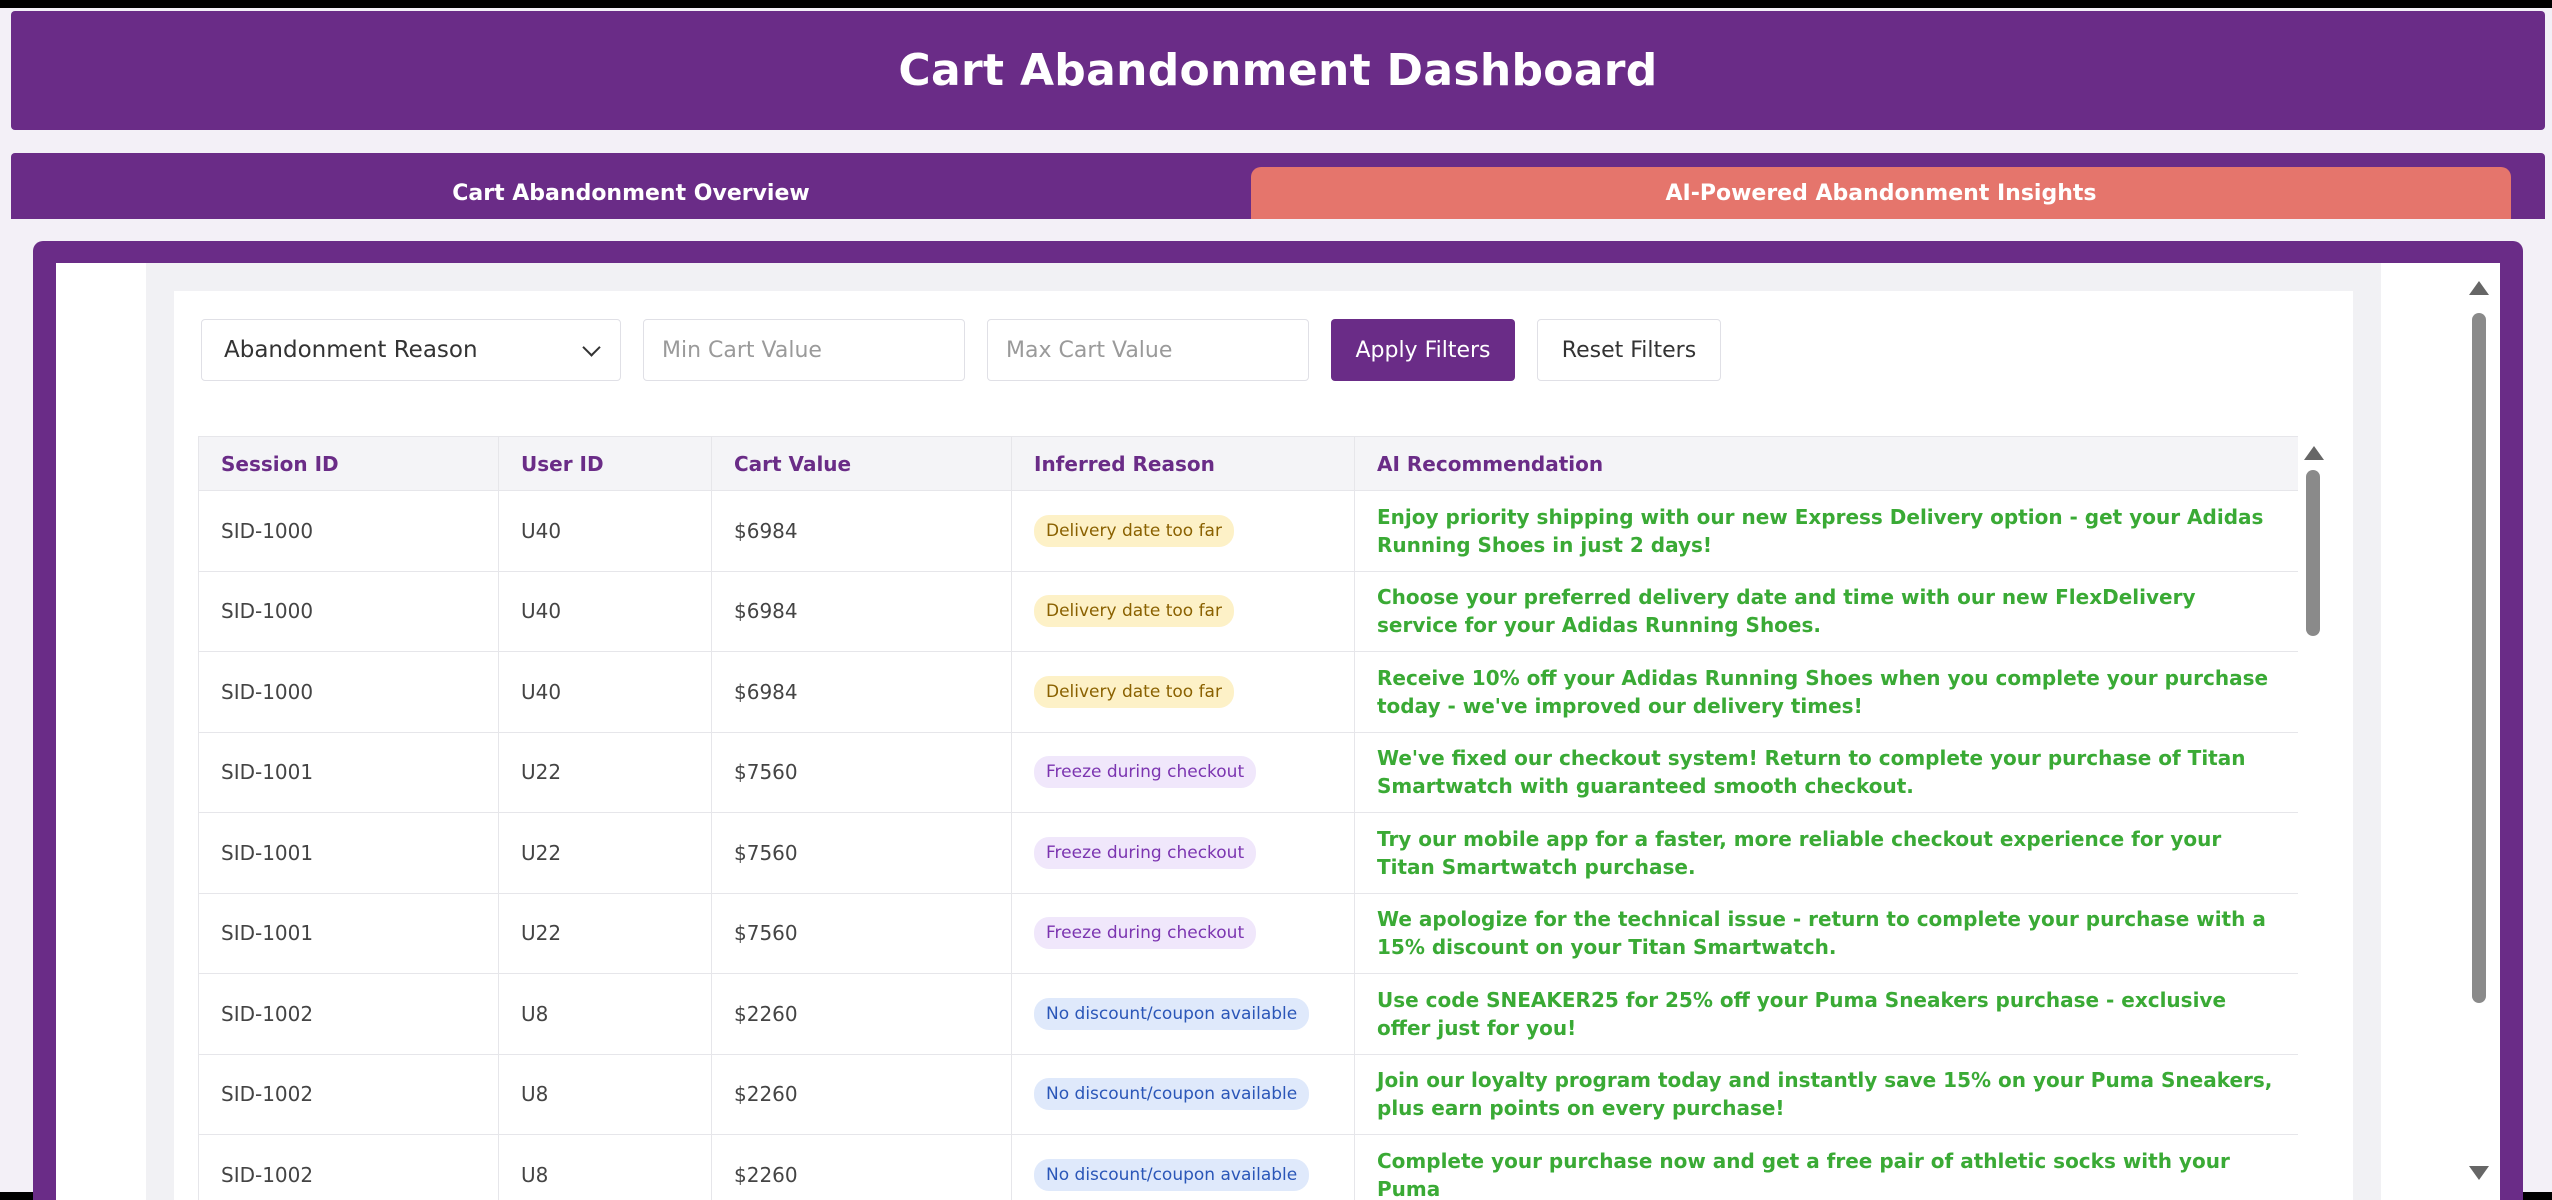 The height and width of the screenshot is (1200, 2552). Describe the element at coordinates (591, 347) in the screenshot. I see `chevron-down-icon` at that location.